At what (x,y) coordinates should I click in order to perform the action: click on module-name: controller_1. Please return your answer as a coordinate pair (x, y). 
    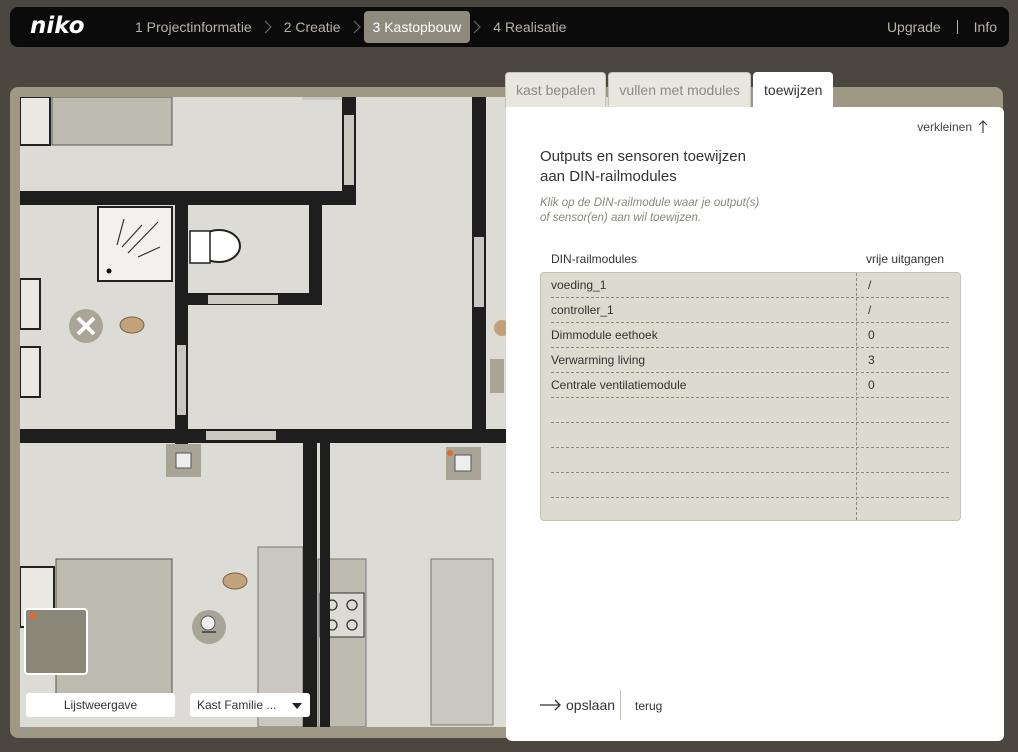
    Looking at the image, I should click on (582, 310).